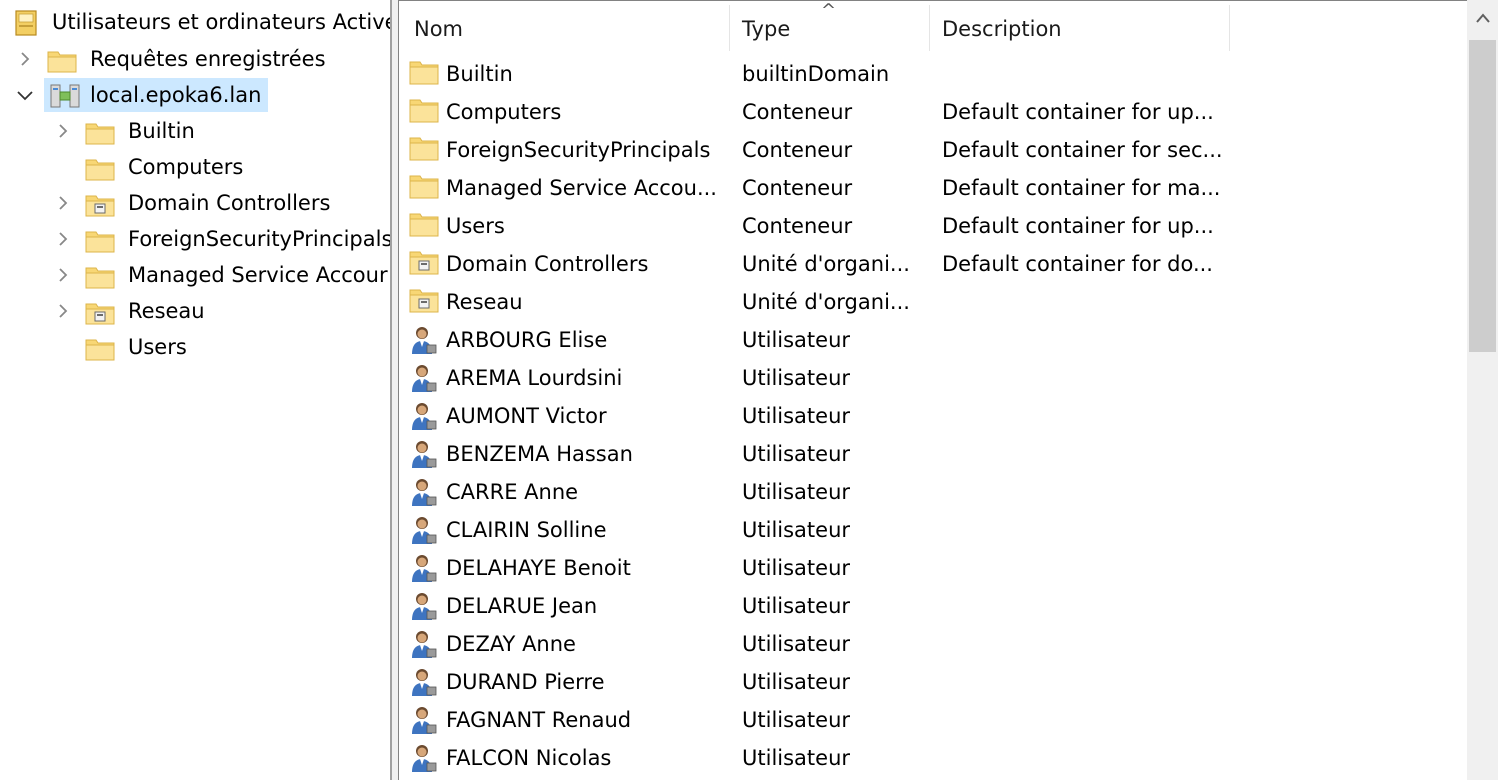 This screenshot has width=1498, height=781. I want to click on tree-item-saved-queries: Requêtes enregistrées, so click(195, 59).